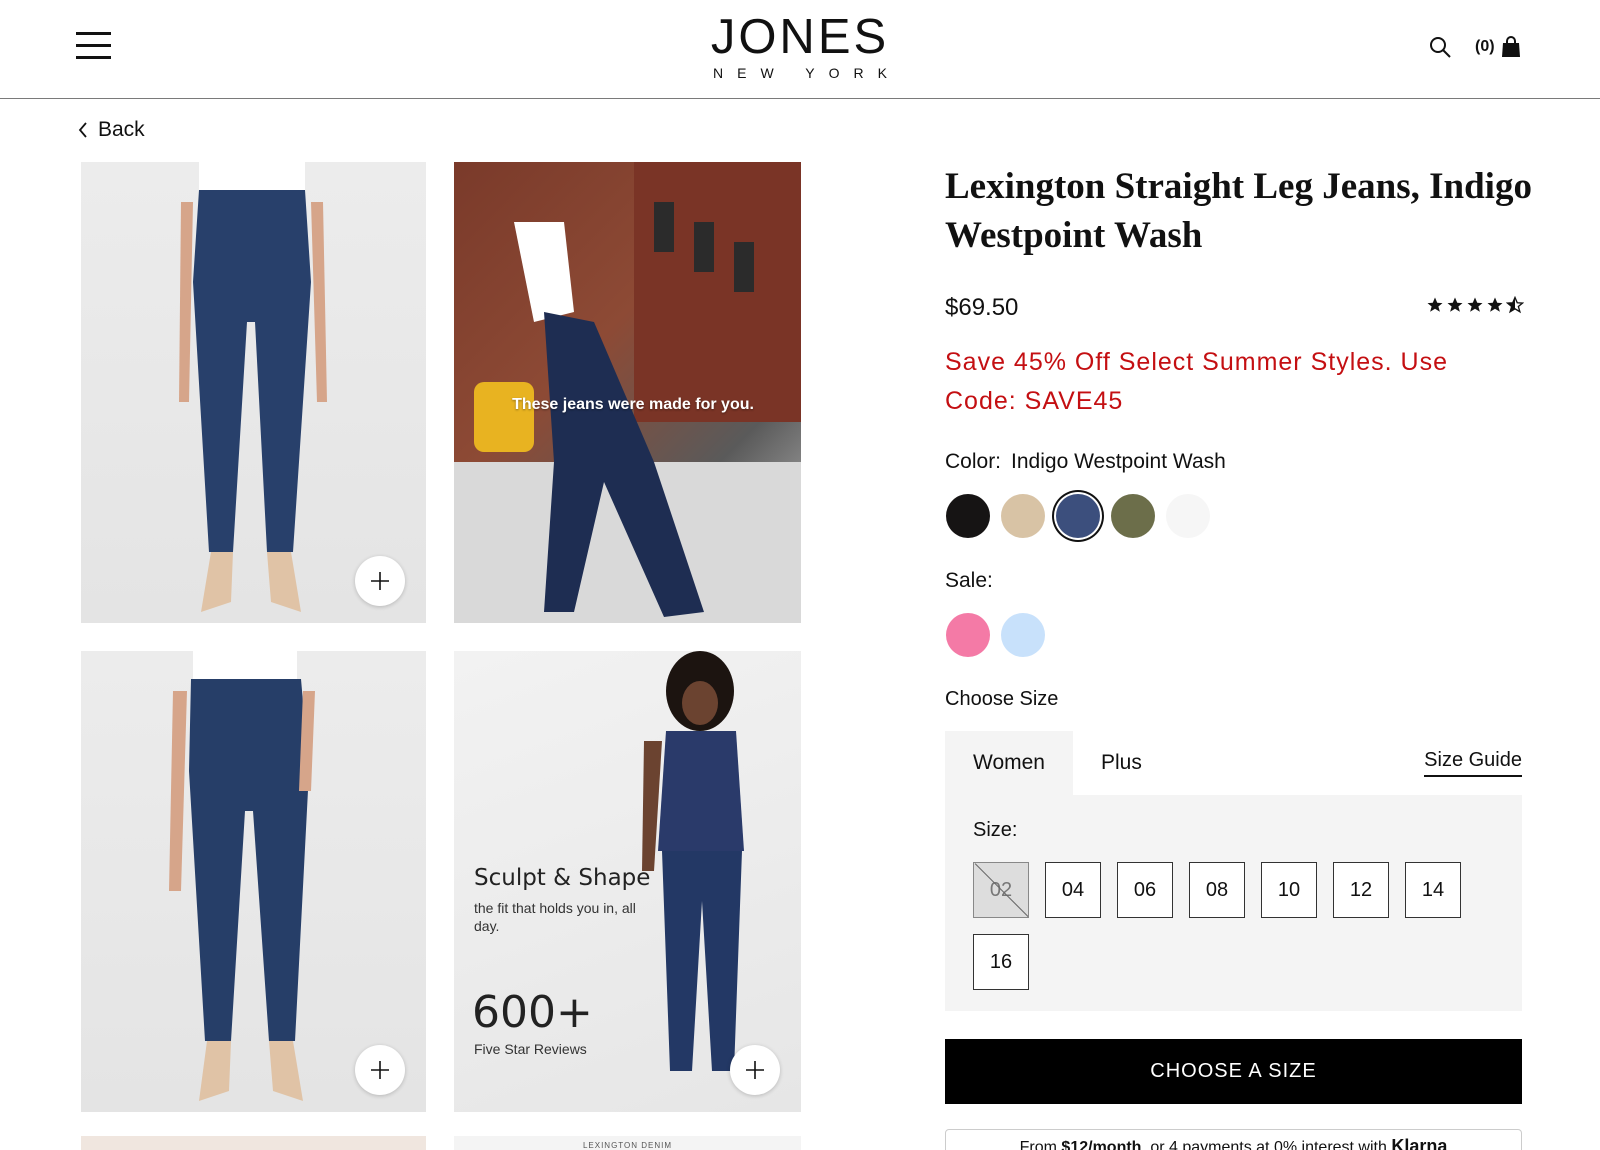 This screenshot has width=1600, height=1150. Describe the element at coordinates (1440, 47) in the screenshot. I see `search-icon` at that location.